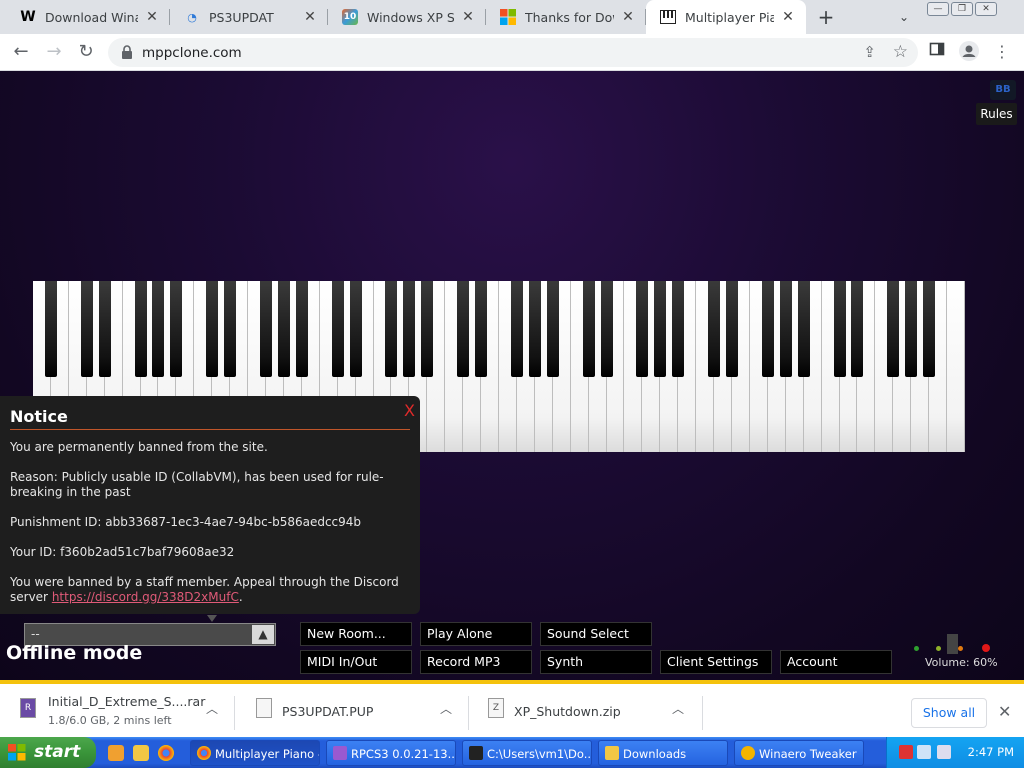  Describe the element at coordinates (116, 753) in the screenshot. I see `media-player-icon` at that location.